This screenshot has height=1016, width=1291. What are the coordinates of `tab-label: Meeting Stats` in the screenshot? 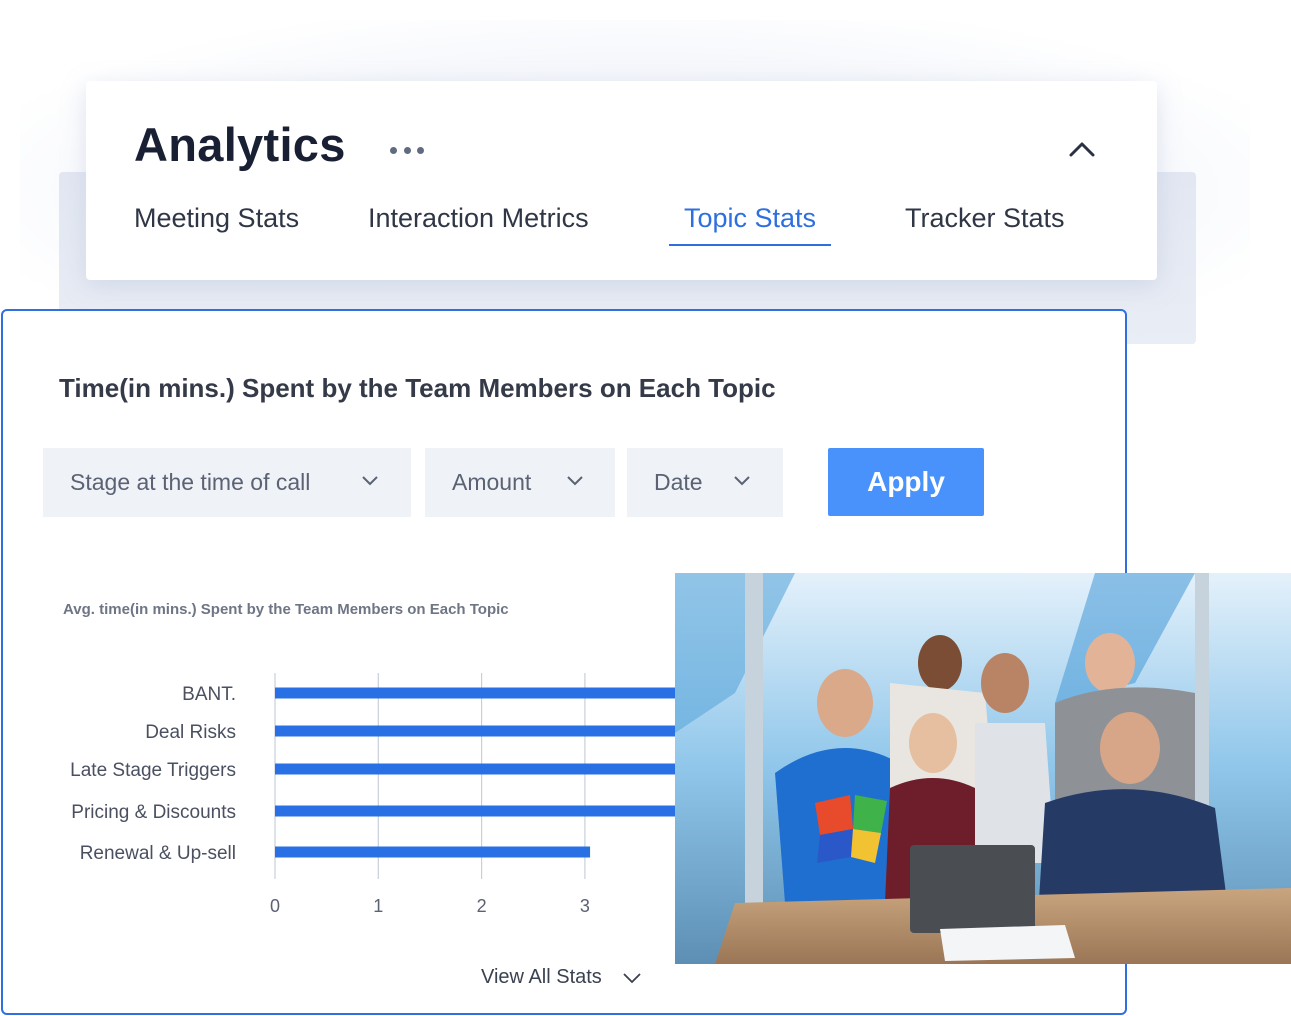 It's located at (217, 218).